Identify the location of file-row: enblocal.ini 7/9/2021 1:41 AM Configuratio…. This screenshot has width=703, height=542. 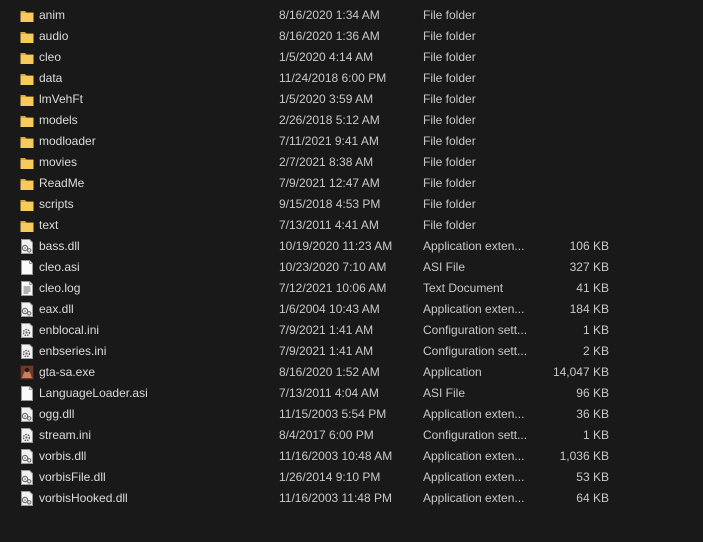
(351, 330).